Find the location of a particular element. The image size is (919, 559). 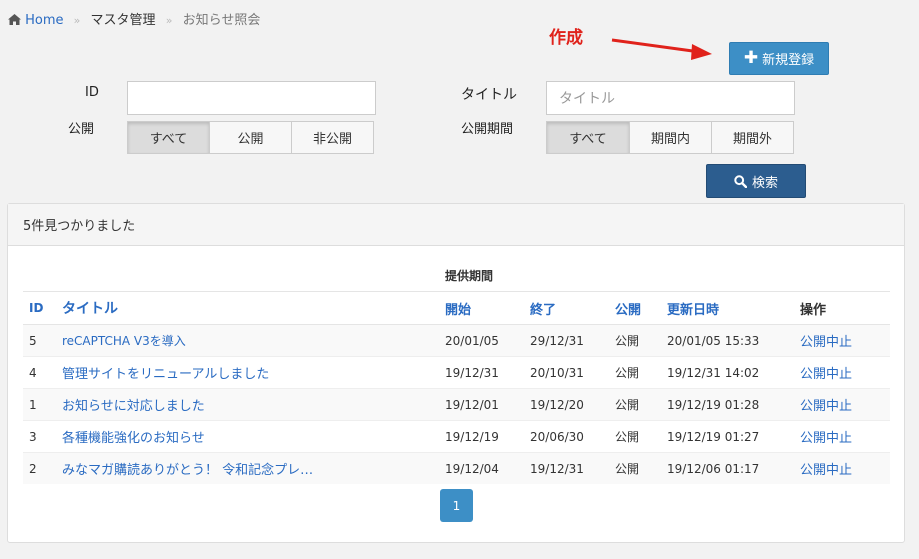

column-header-actions: 操作 is located at coordinates (842, 308).